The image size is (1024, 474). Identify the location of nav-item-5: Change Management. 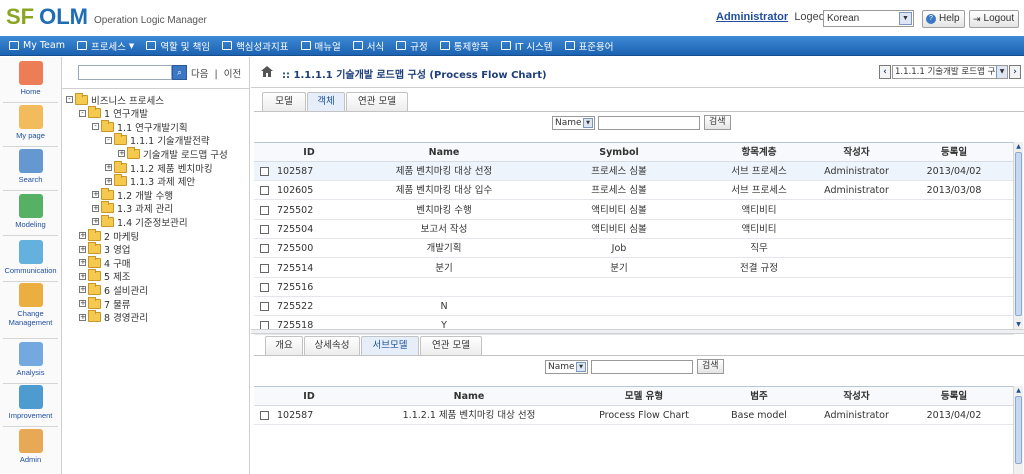
(30, 305).